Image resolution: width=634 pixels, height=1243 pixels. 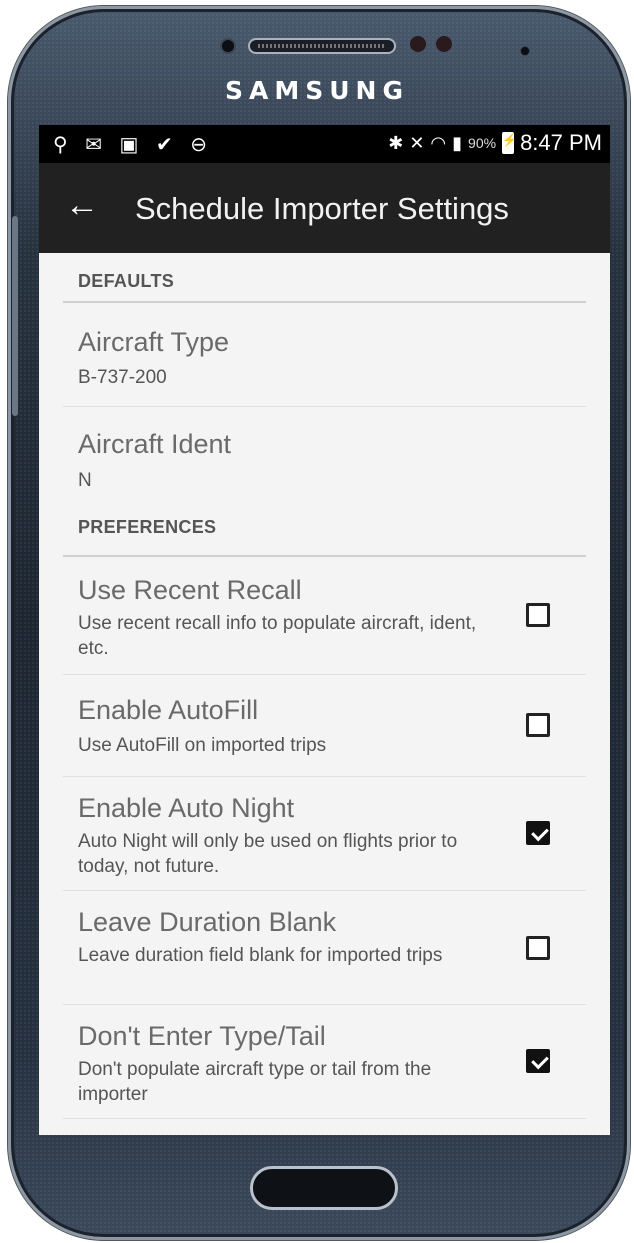 What do you see at coordinates (202, 745) in the screenshot?
I see `pref-summary: Use AutoFill on imported trips` at bounding box center [202, 745].